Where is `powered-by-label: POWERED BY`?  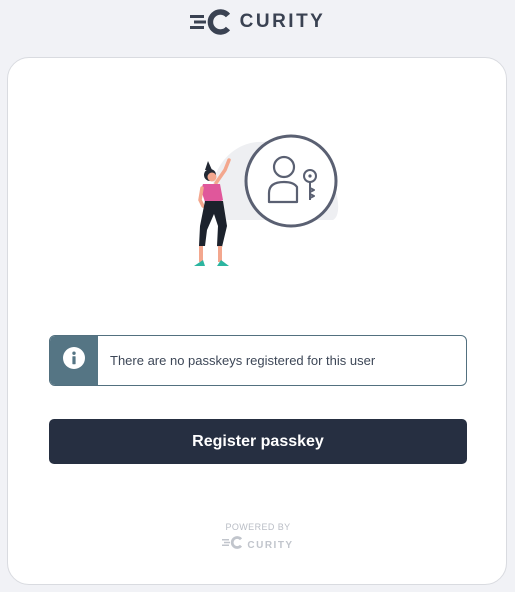
powered-by-label: POWERED BY is located at coordinates (258, 527).